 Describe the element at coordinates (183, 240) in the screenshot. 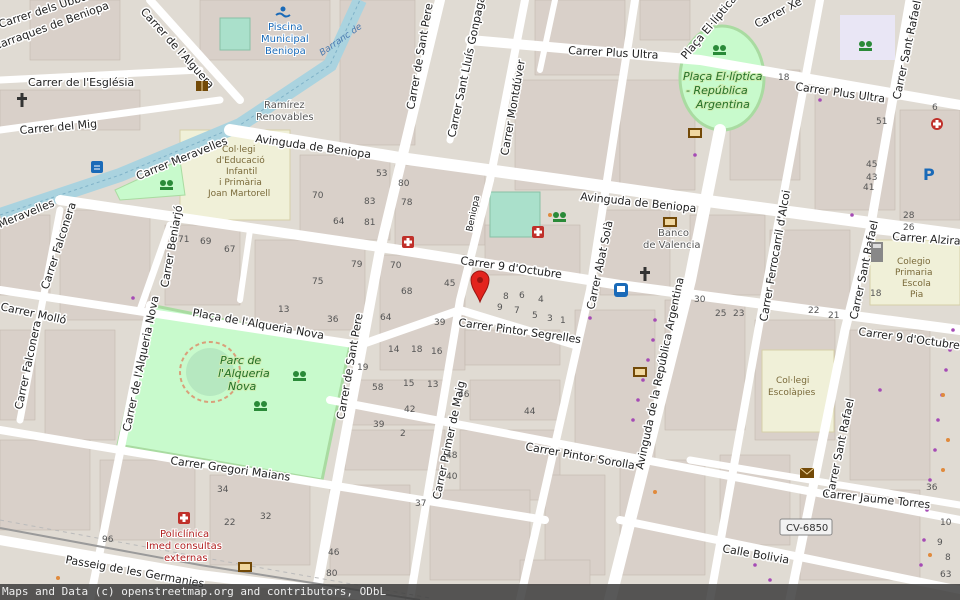

I see `house-number: 71` at that location.